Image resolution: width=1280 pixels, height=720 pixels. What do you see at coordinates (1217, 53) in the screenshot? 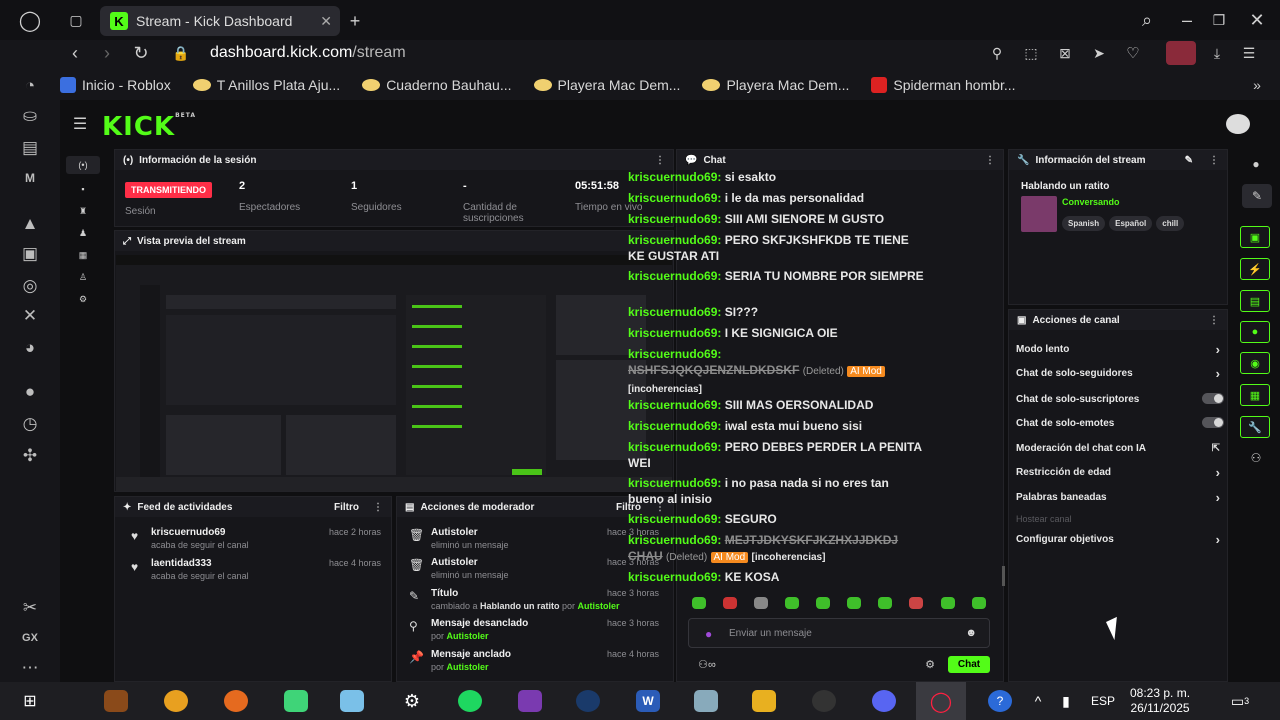
I see `download-icon: ⤓` at bounding box center [1217, 53].